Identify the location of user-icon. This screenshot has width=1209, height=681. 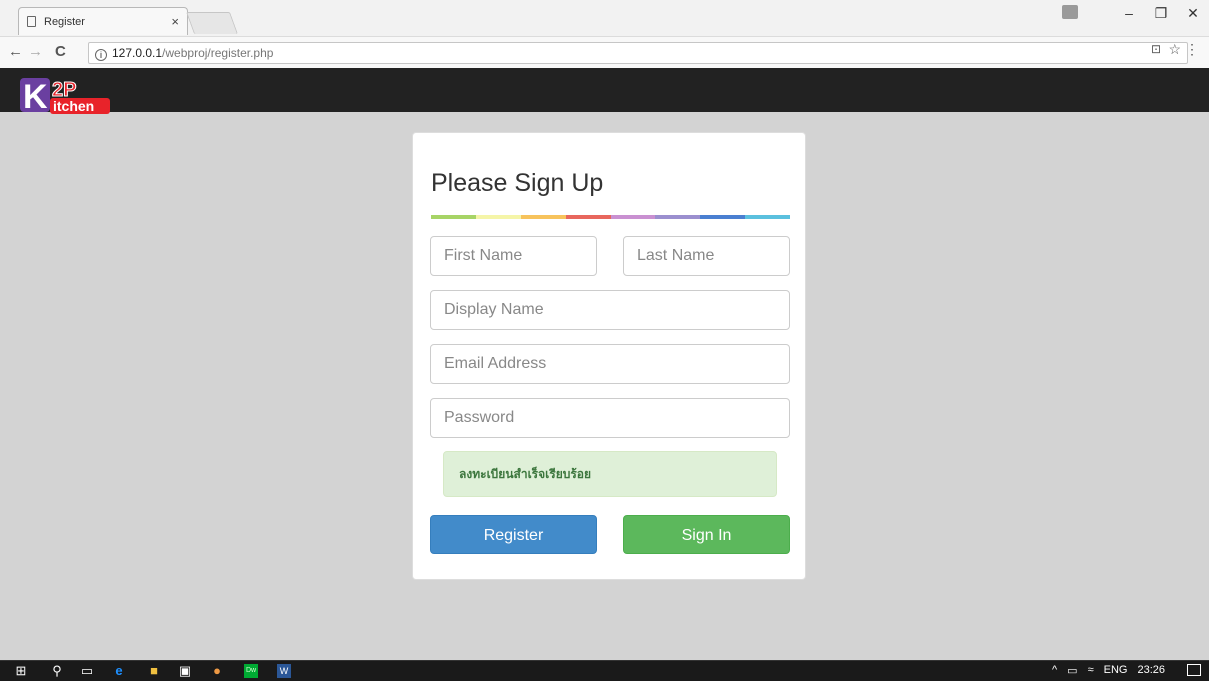
(1070, 12).